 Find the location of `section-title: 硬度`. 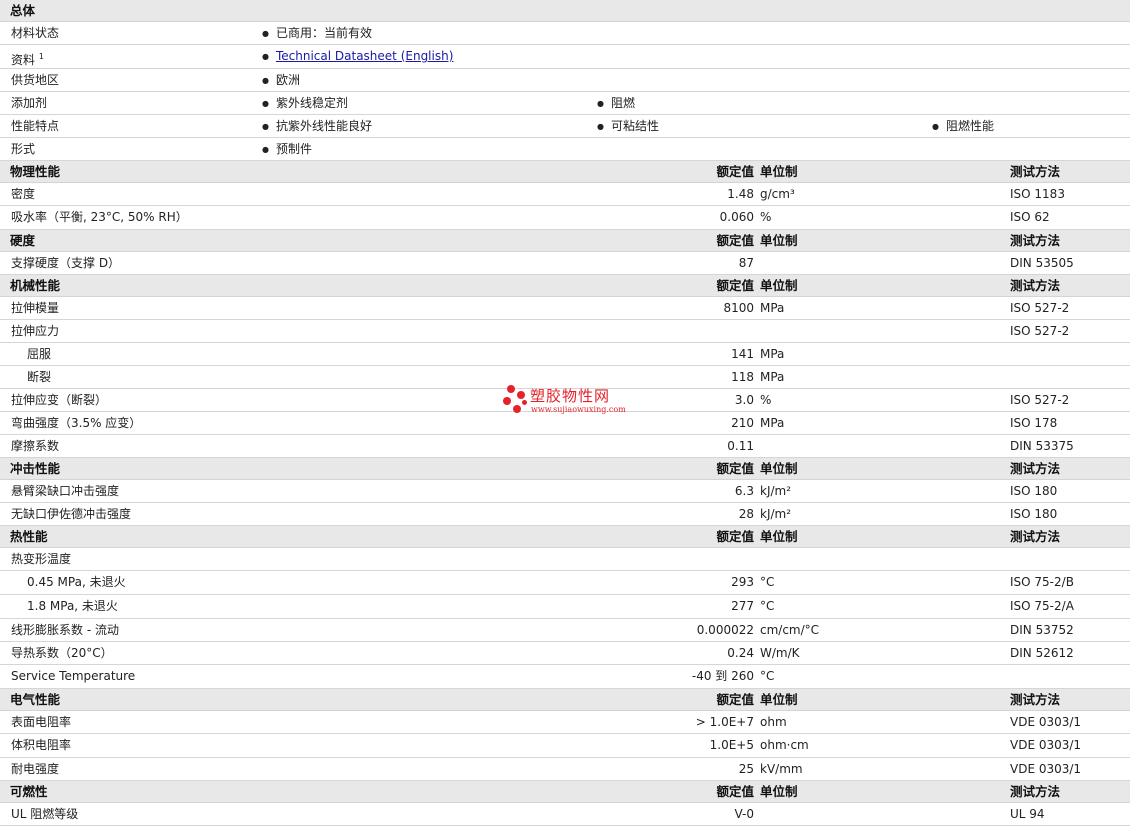

section-title: 硬度 is located at coordinates (23, 240).